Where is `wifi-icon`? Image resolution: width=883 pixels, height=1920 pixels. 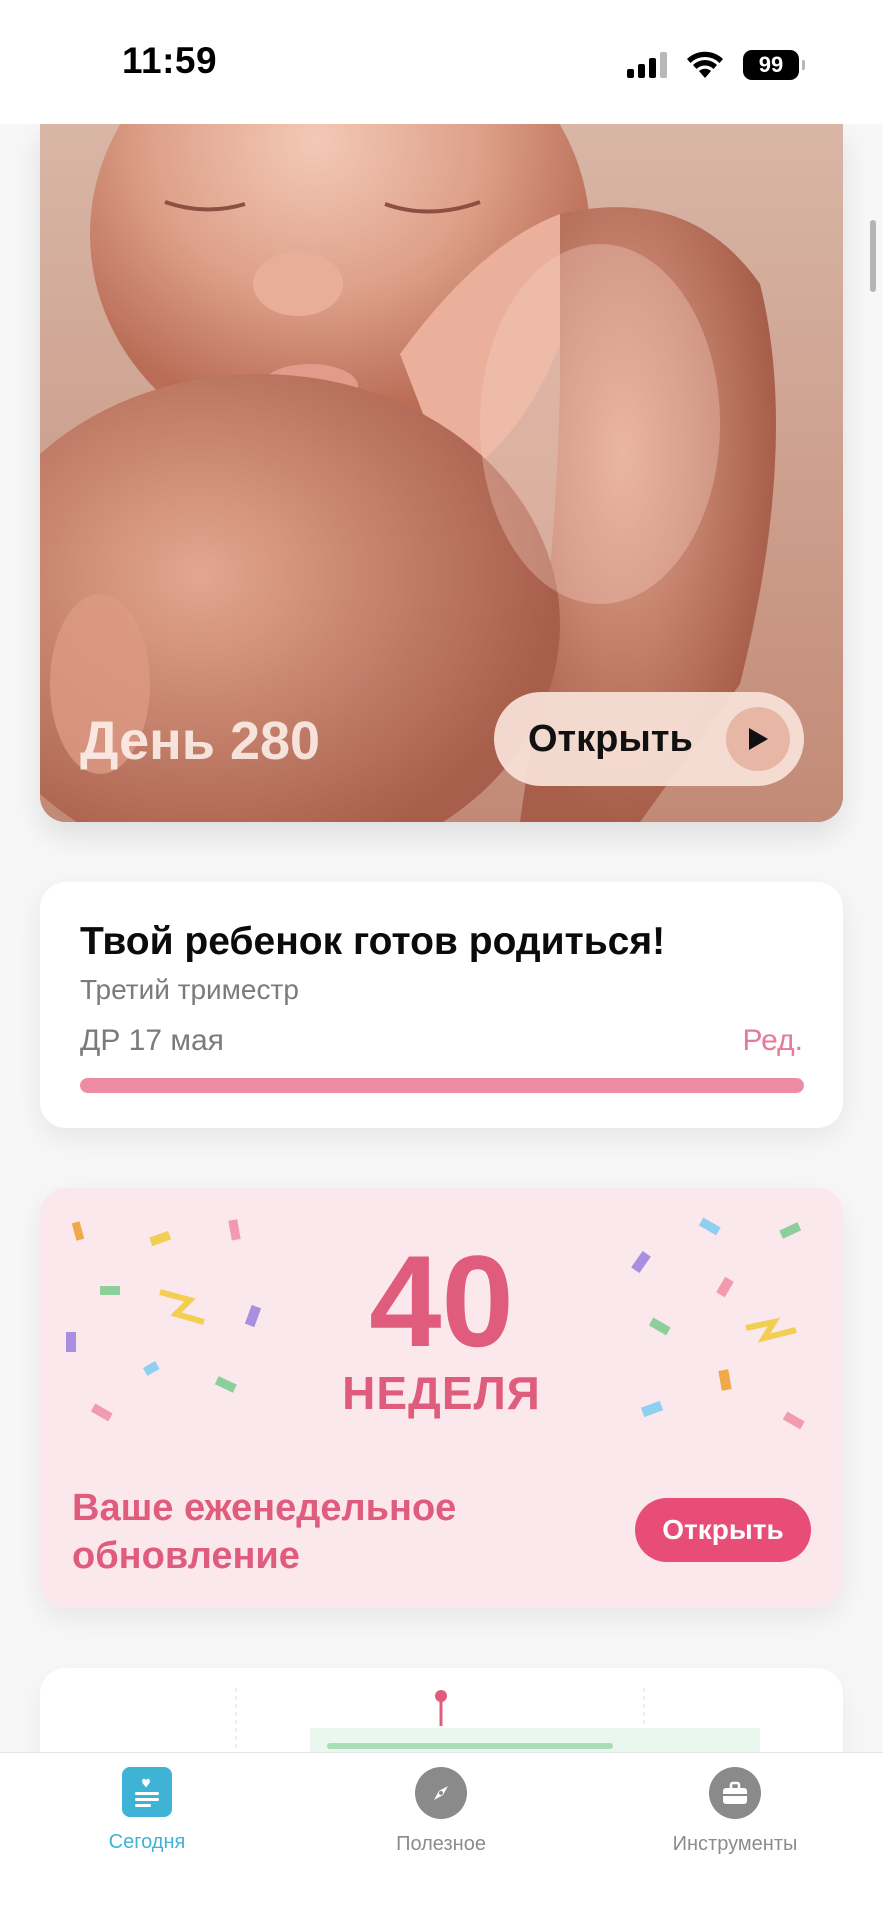
wifi-icon is located at coordinates (705, 64).